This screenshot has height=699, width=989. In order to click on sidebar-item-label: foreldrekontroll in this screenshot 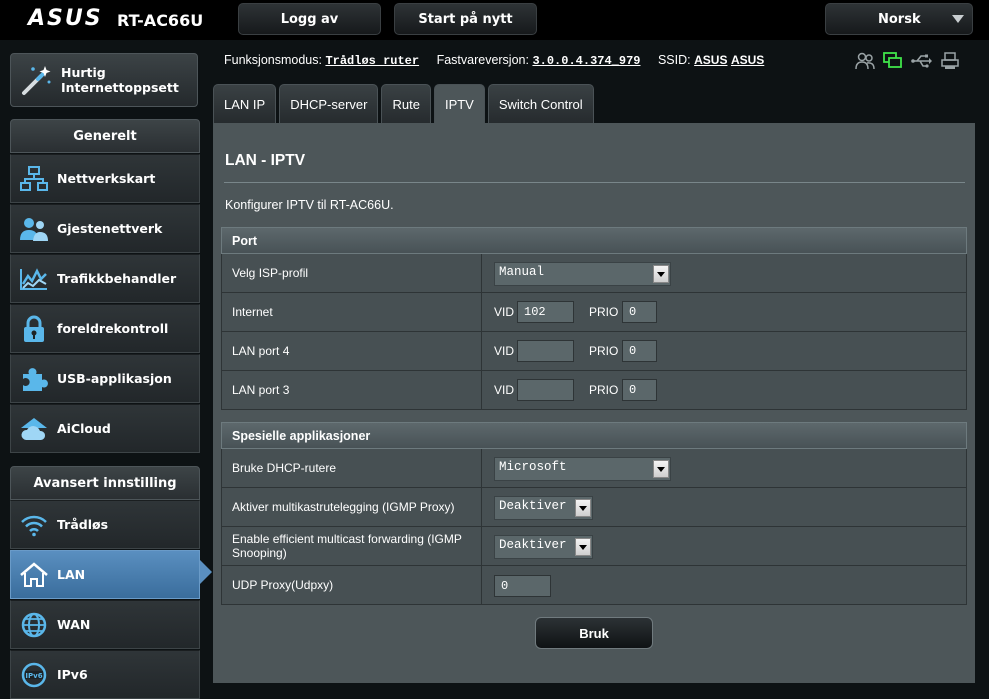, I will do `click(113, 328)`.